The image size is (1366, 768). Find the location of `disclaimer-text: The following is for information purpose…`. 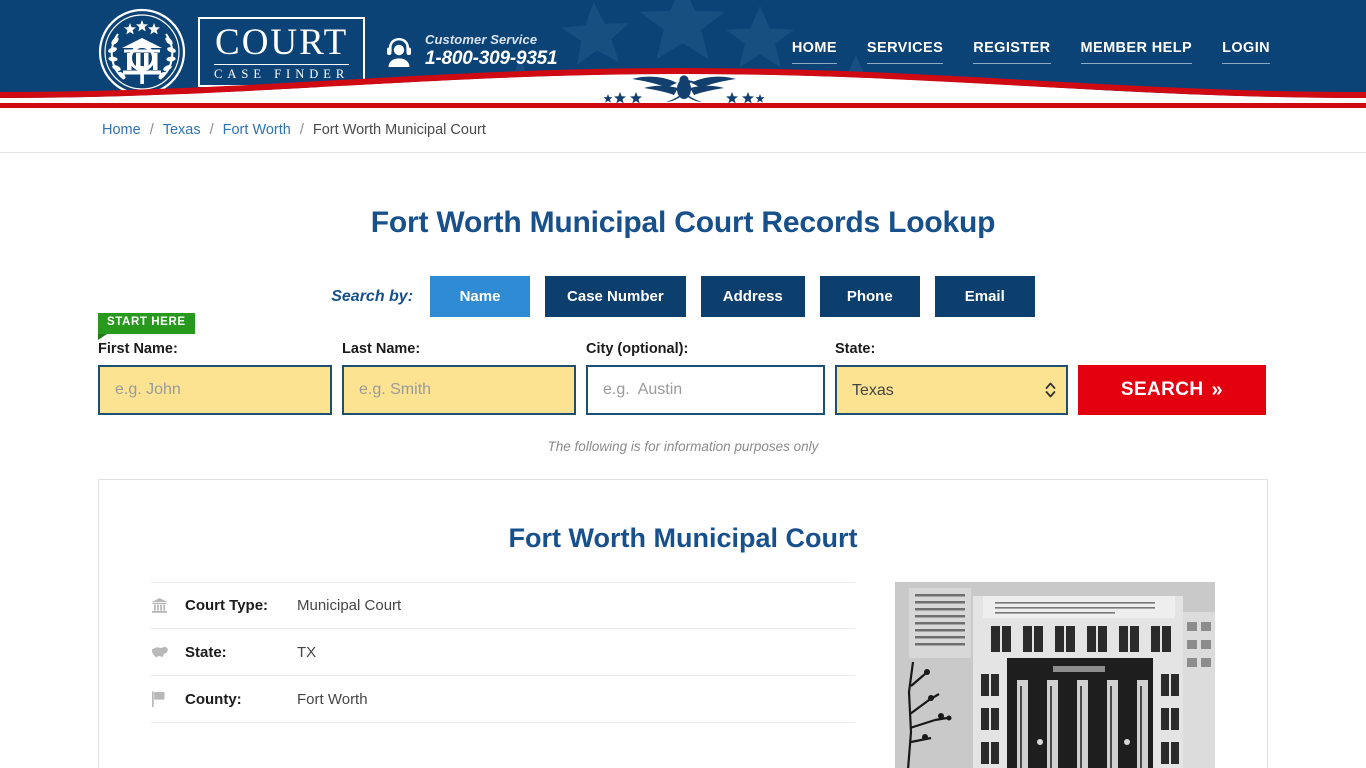

disclaimer-text: The following is for information purpose… is located at coordinates (683, 446).